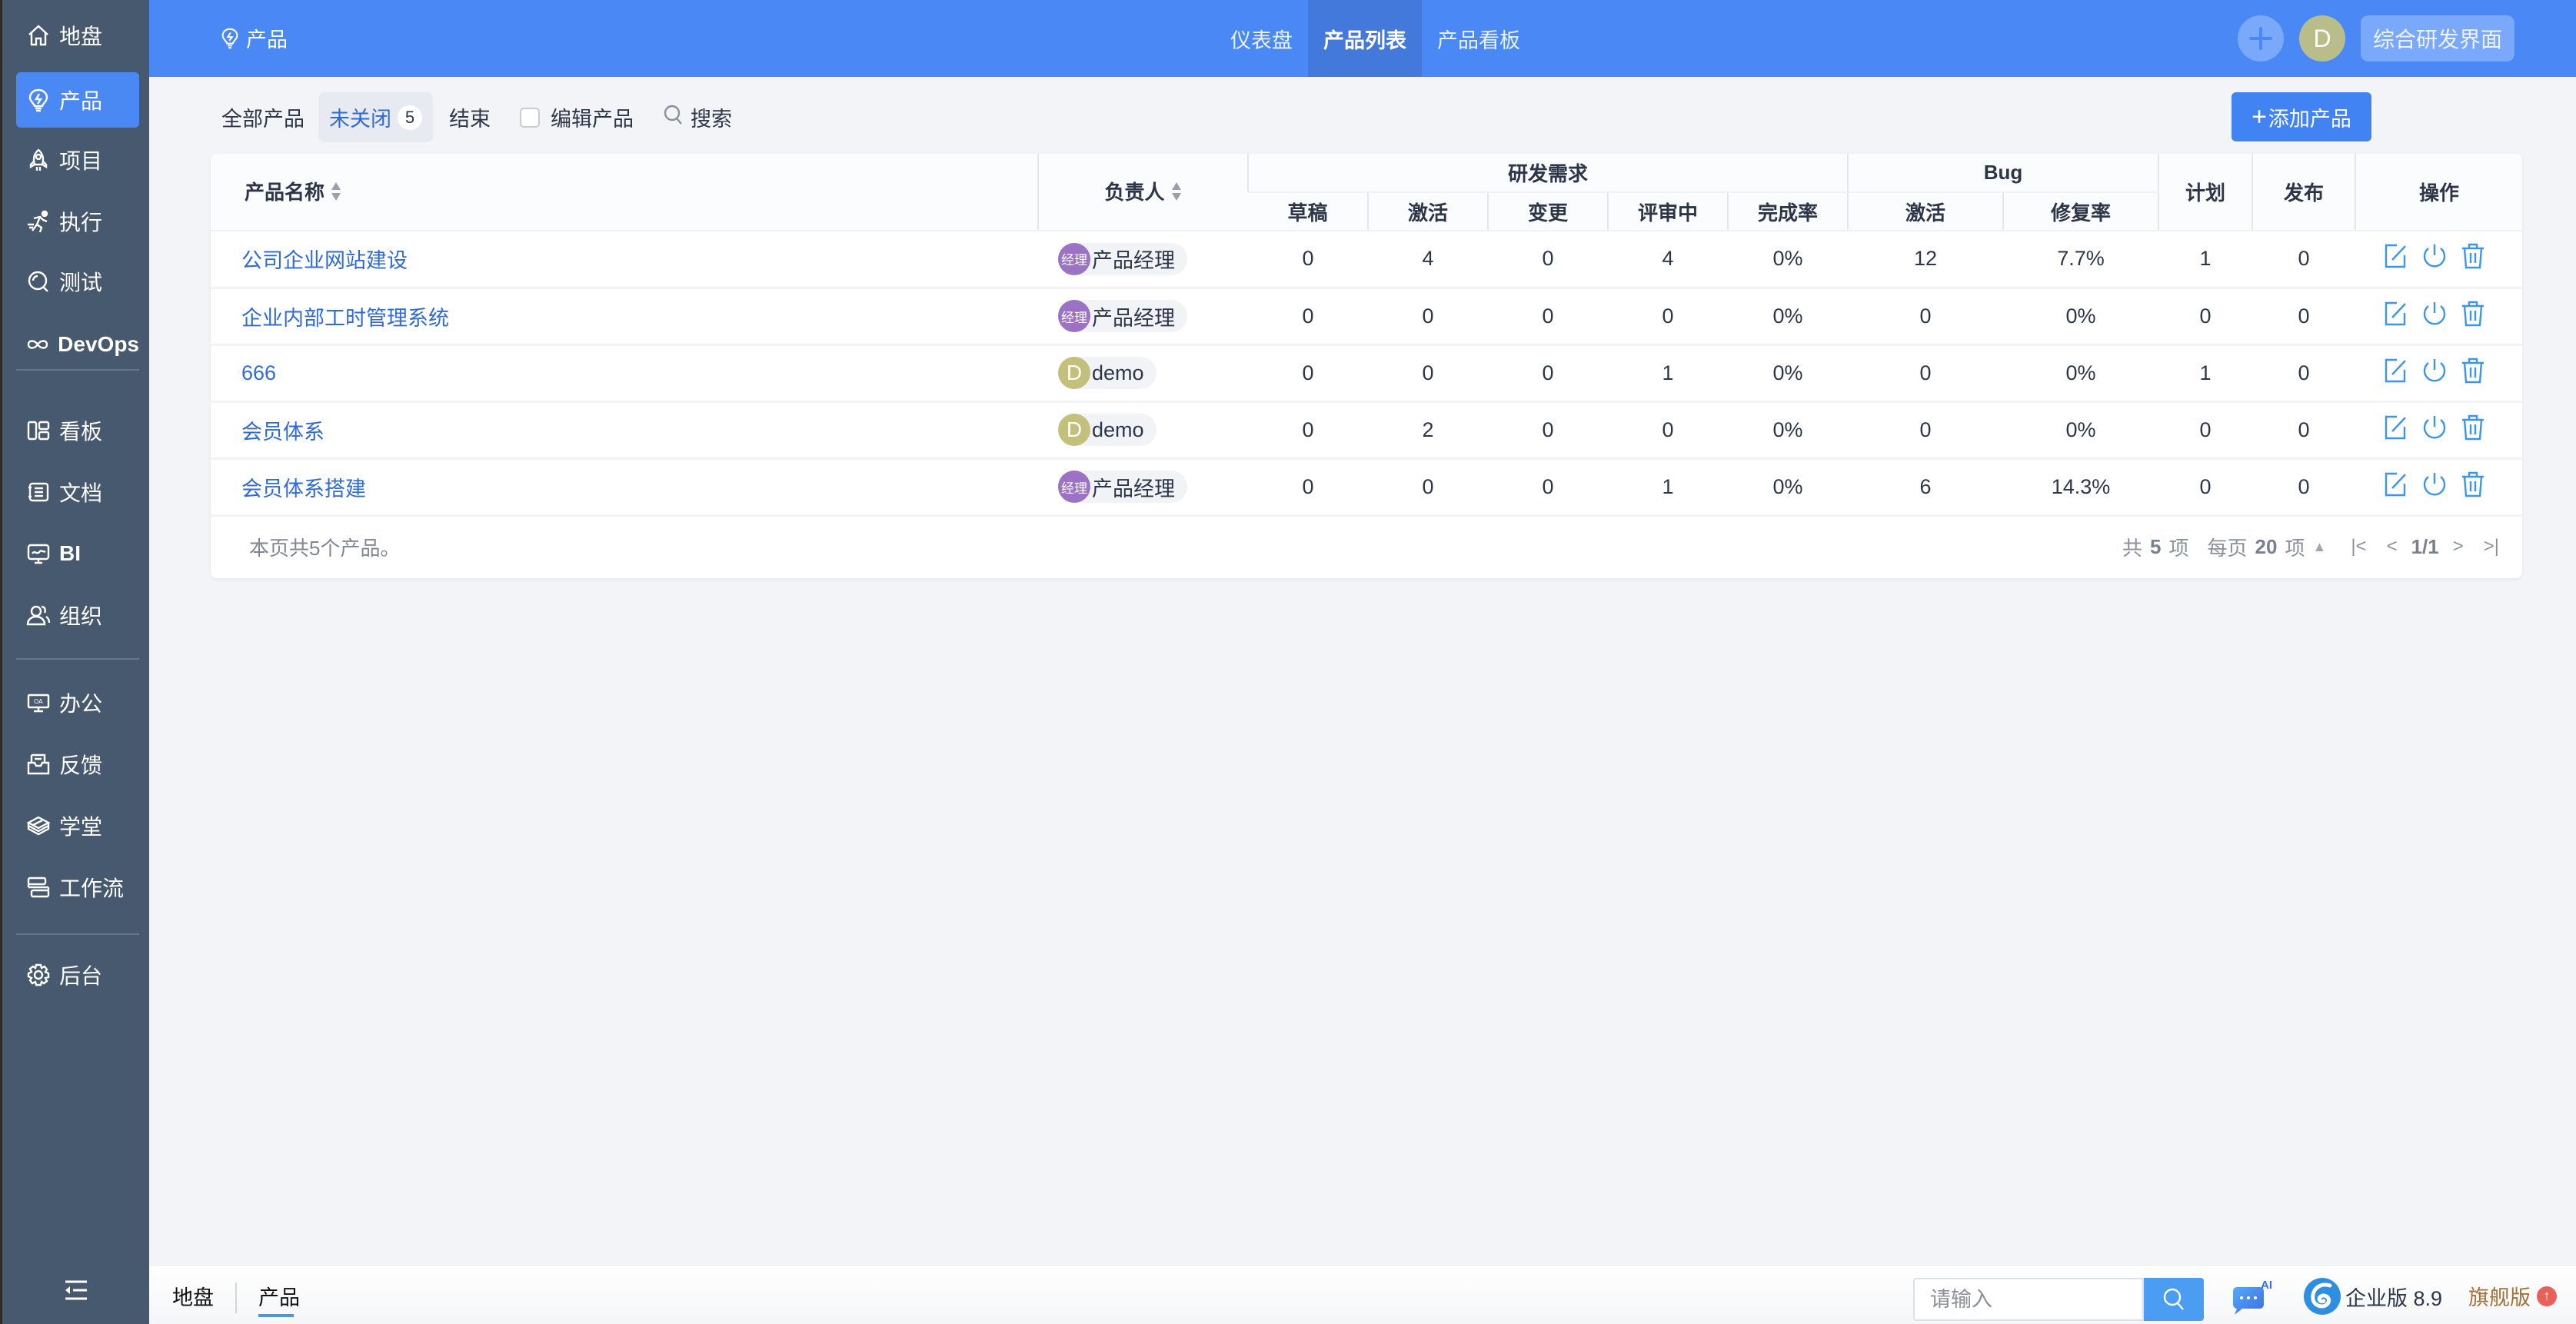 The image size is (2576, 1324). What do you see at coordinates (624, 431) in the screenshot?
I see `product-name-link: 会员体系` at bounding box center [624, 431].